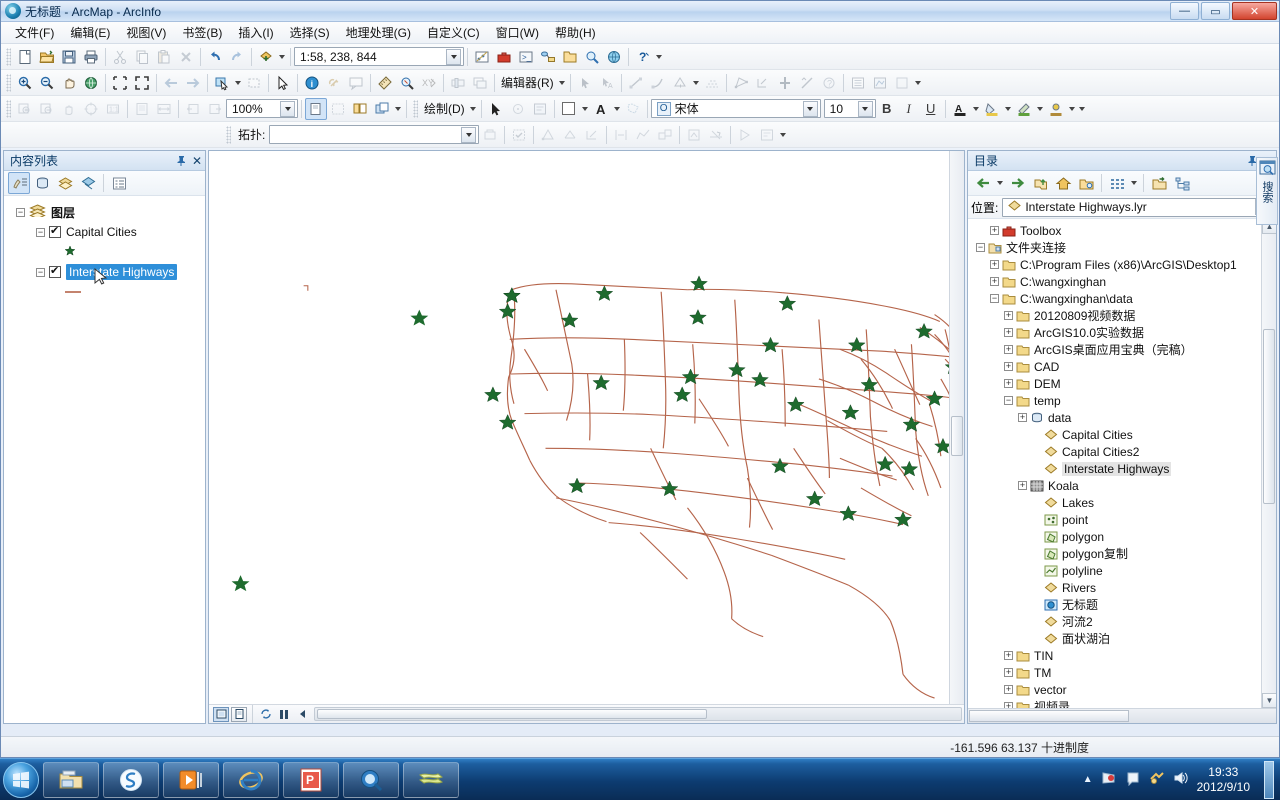  Describe the element at coordinates (284, 714) in the screenshot. I see `pause-drawing-icon` at that location.